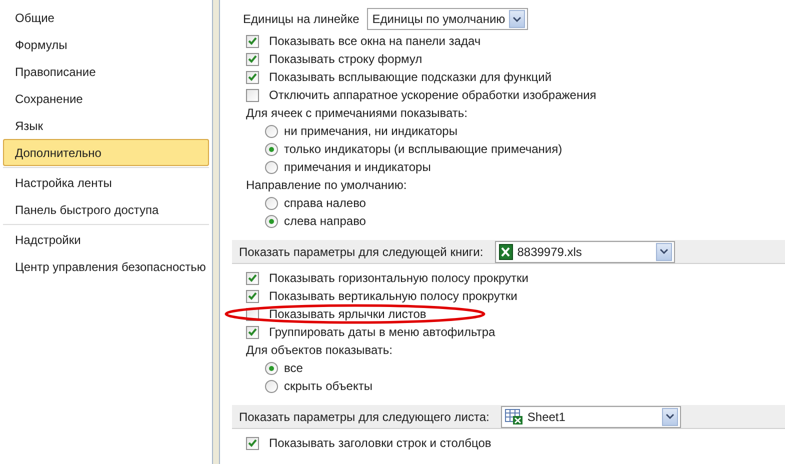 The image size is (785, 464). Describe the element at coordinates (293, 368) in the screenshot. I see `radio-label: все` at that location.